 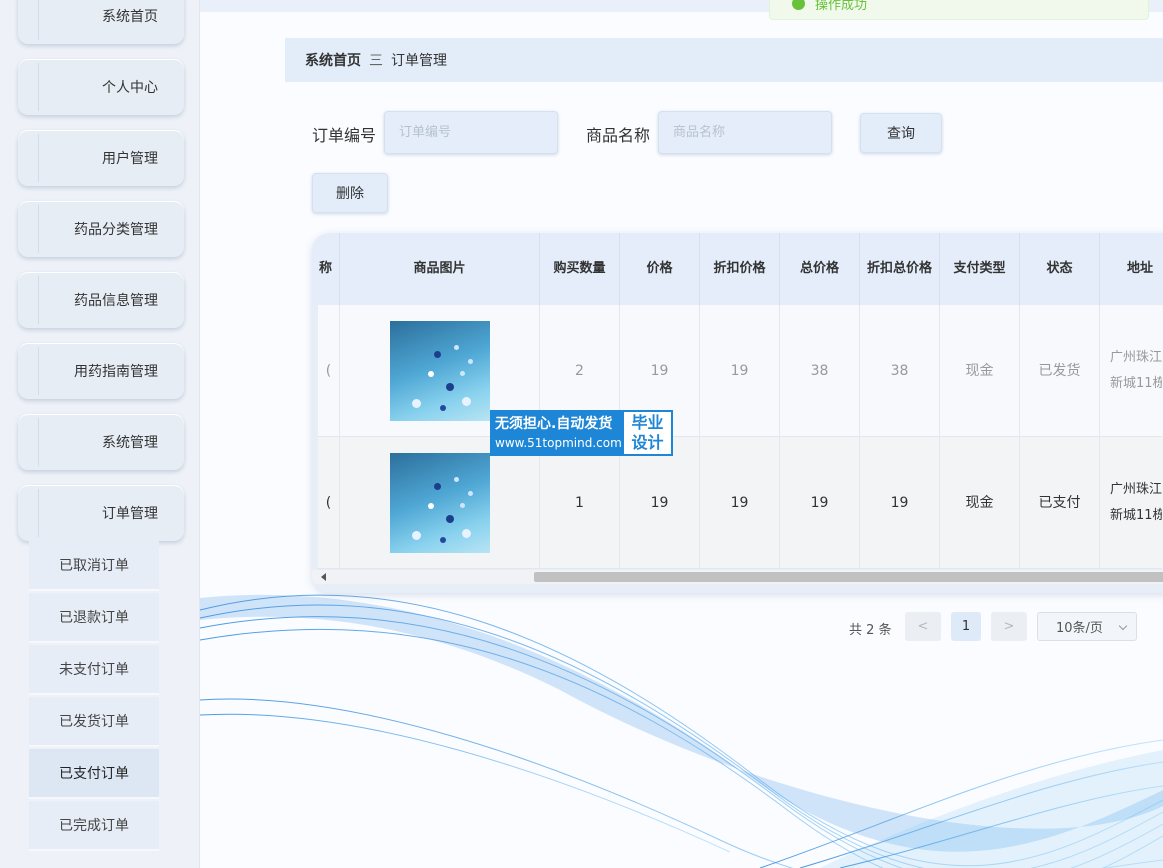 I want to click on watermark-tag: 毕业 设计, so click(x=647, y=433).